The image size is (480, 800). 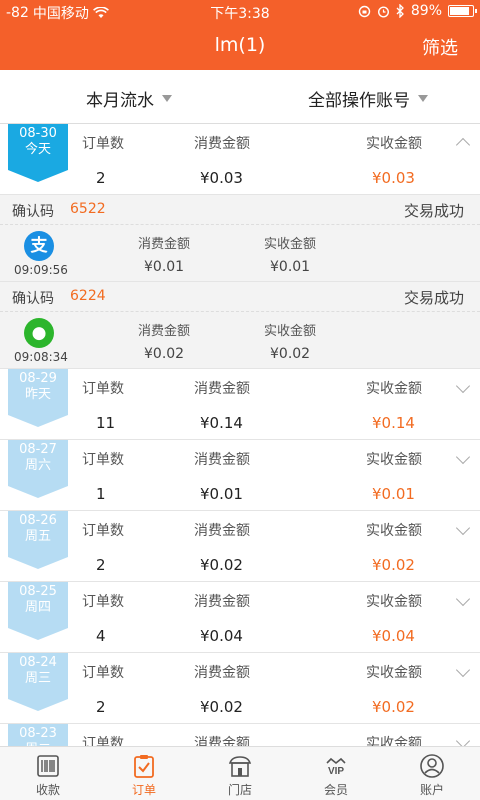 What do you see at coordinates (359, 101) in the screenshot?
I see `account-label: 全部操作账号` at bounding box center [359, 101].